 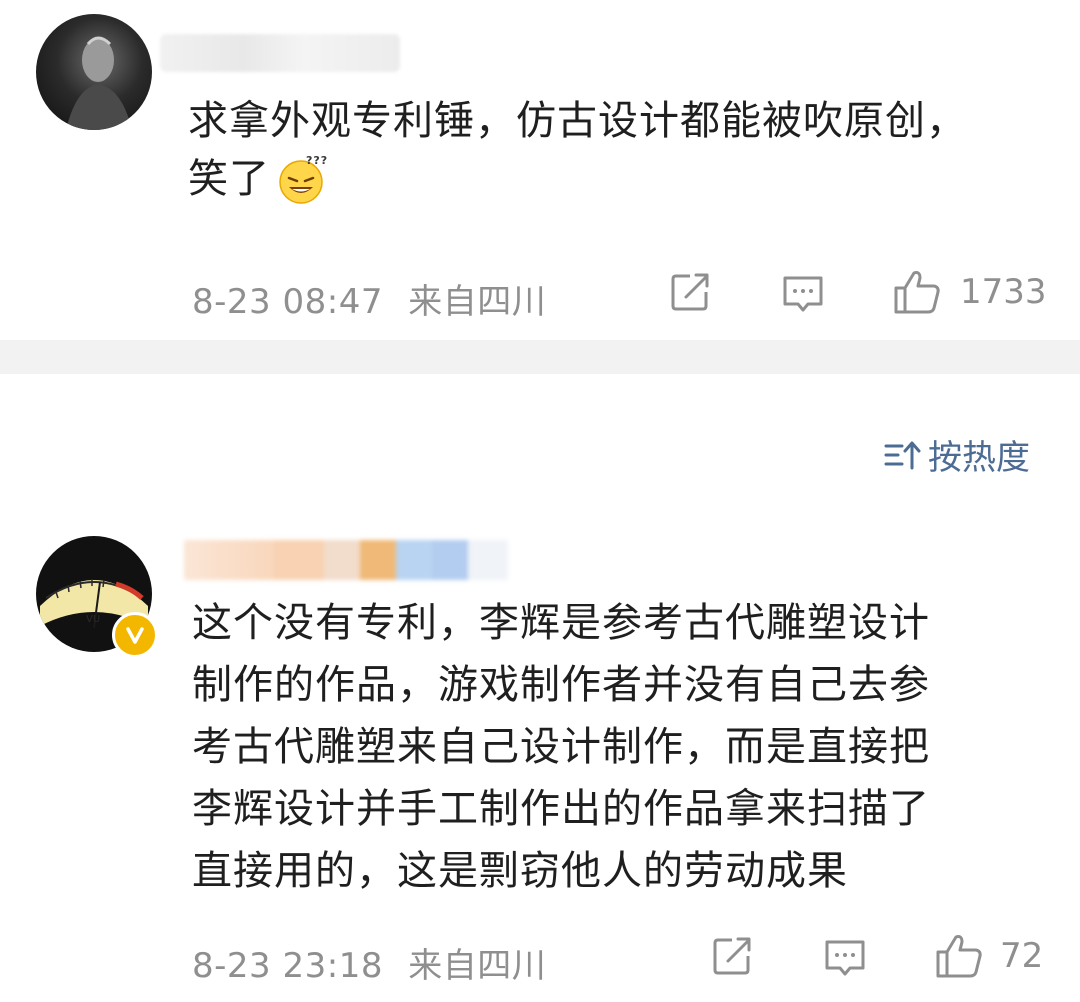 I want to click on comment-text-line: 考古代雕塑来自己设计制作，而是直接把, so click(x=561, y=747).